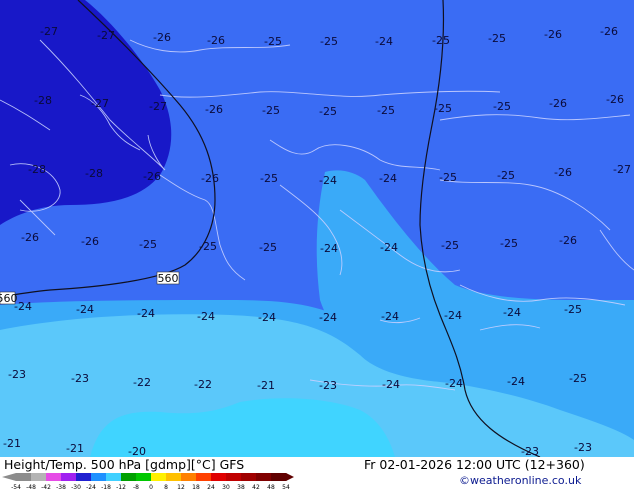 The image size is (634, 490). I want to click on legend-tick-label: -48, so click(31, 487).